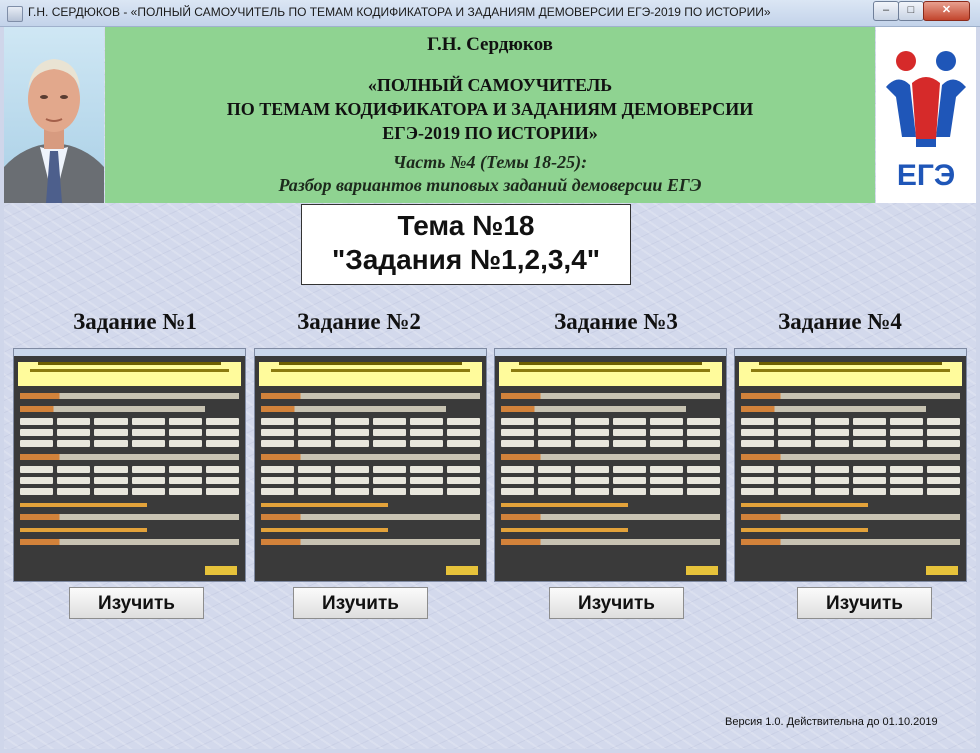 The width and height of the screenshot is (980, 753). I want to click on minimize-button: –, so click(886, 11).